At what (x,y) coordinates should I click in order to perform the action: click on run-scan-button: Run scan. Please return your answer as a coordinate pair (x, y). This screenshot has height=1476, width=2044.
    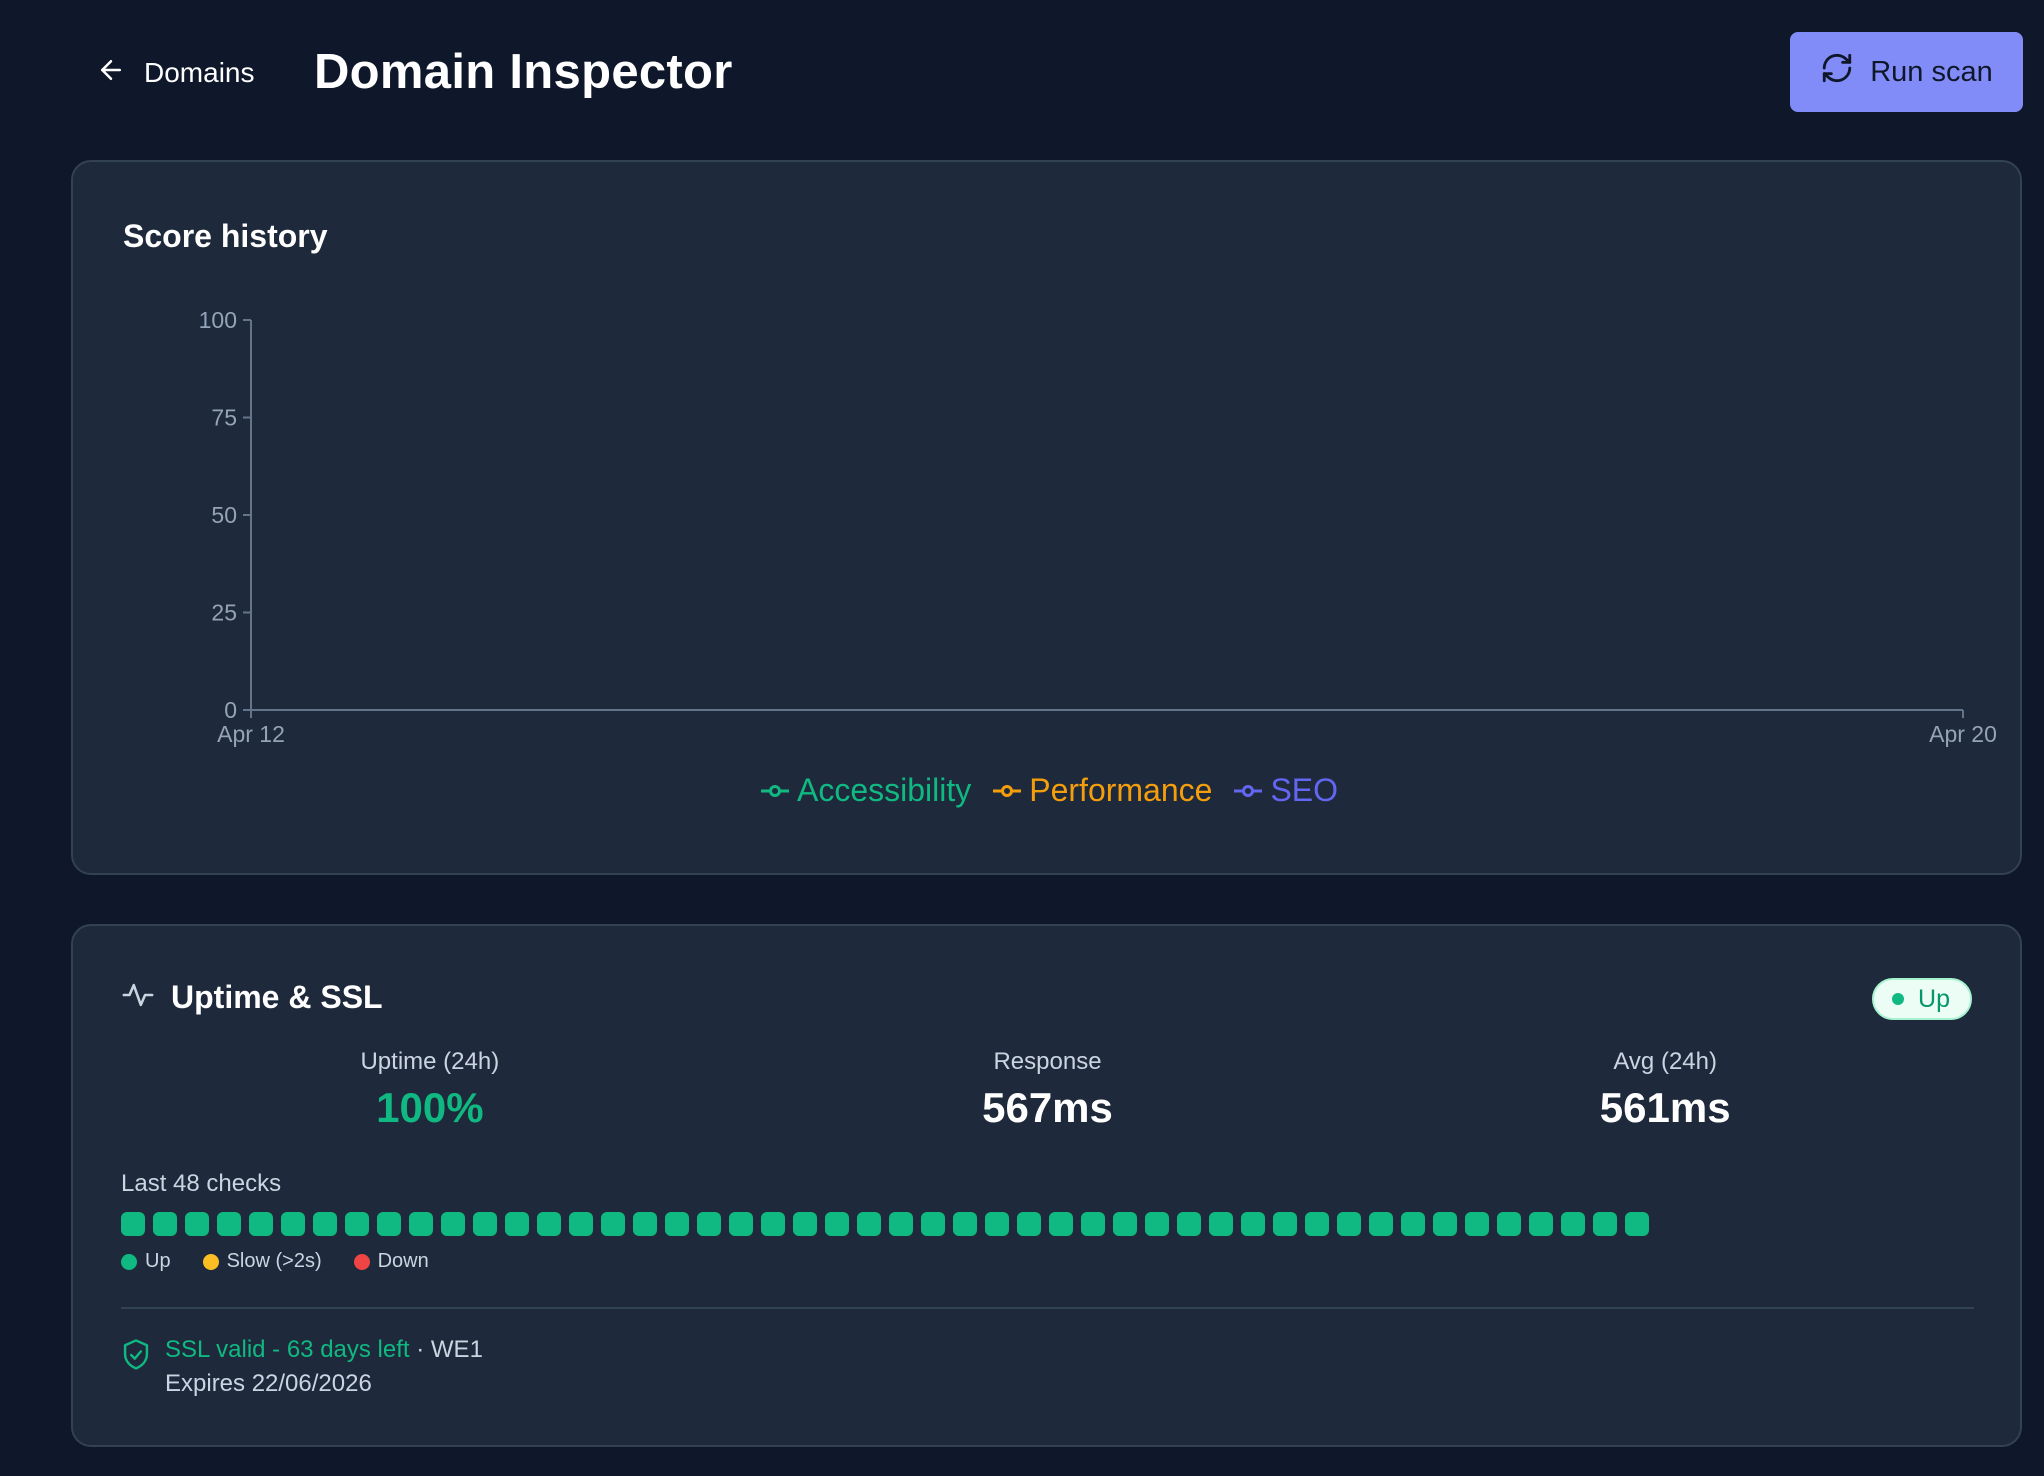
    Looking at the image, I should click on (1906, 72).